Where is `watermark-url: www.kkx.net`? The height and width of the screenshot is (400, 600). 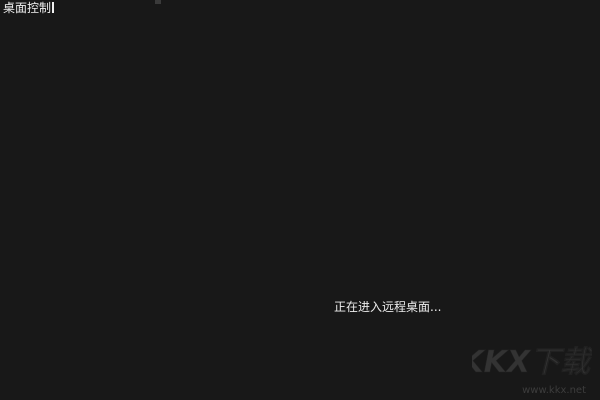
watermark-url: www.kkx.net is located at coordinates (554, 390).